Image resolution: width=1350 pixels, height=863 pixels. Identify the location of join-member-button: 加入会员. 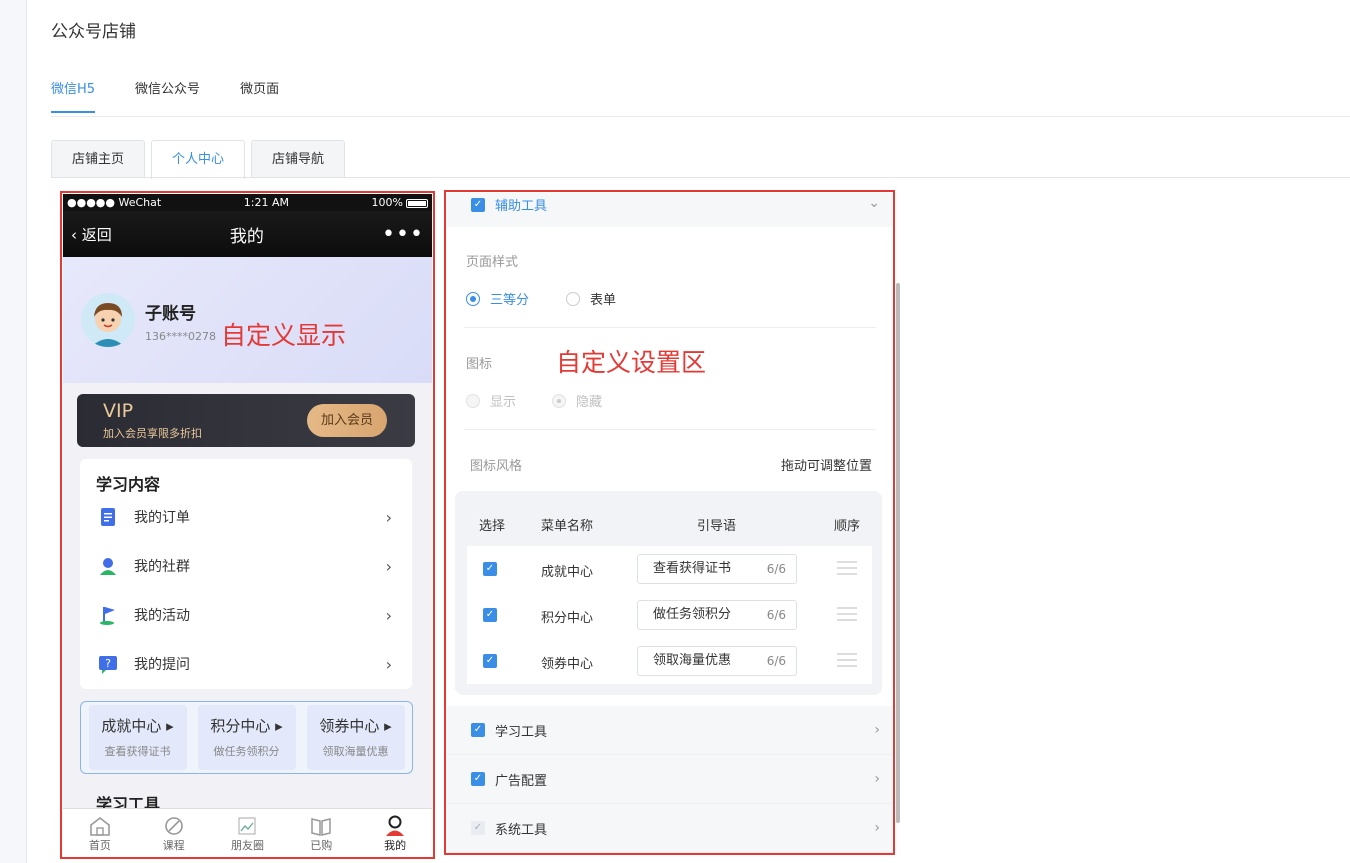
(347, 420).